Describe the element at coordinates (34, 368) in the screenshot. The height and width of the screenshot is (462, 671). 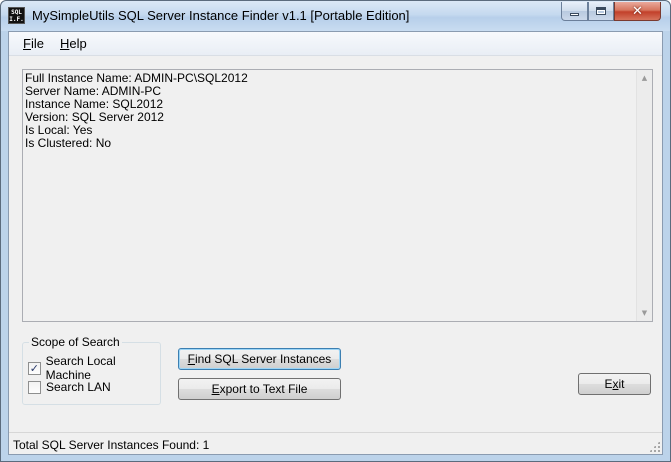
I see `checkbox-checked-icon: ✓` at that location.